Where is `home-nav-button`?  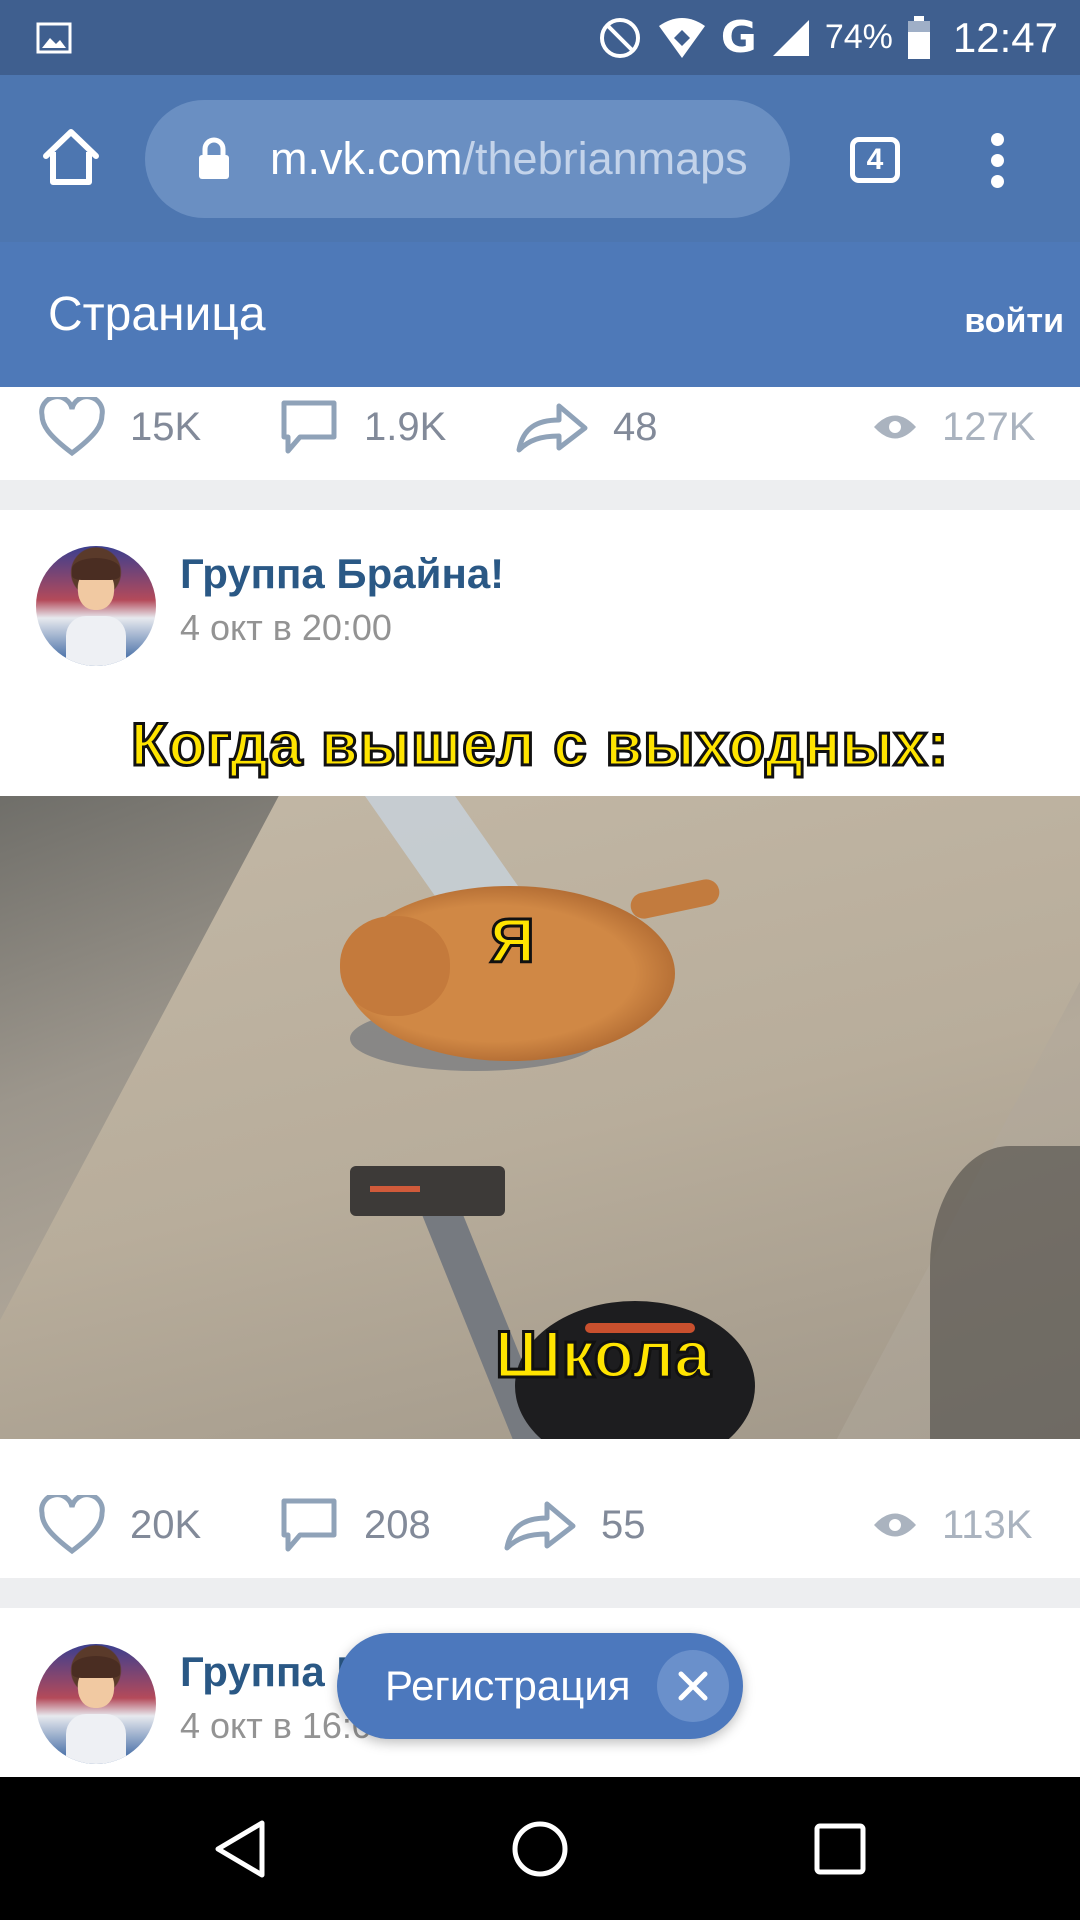
home-nav-button is located at coordinates (540, 1848).